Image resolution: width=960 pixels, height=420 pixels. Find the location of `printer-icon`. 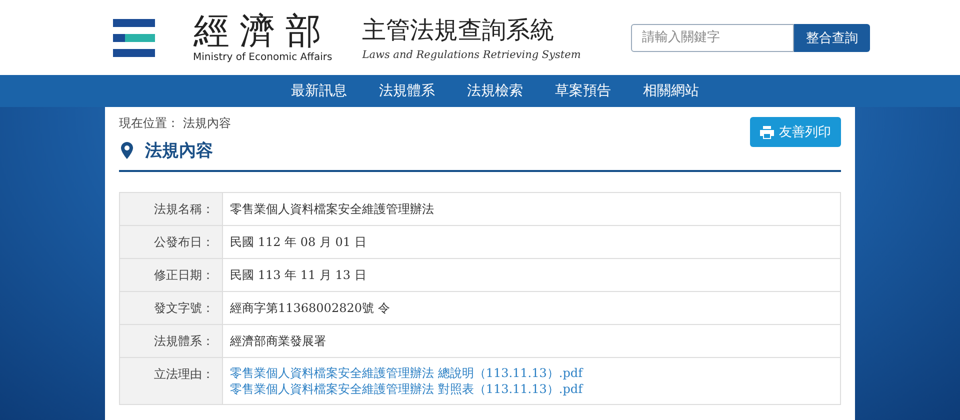

printer-icon is located at coordinates (767, 132).